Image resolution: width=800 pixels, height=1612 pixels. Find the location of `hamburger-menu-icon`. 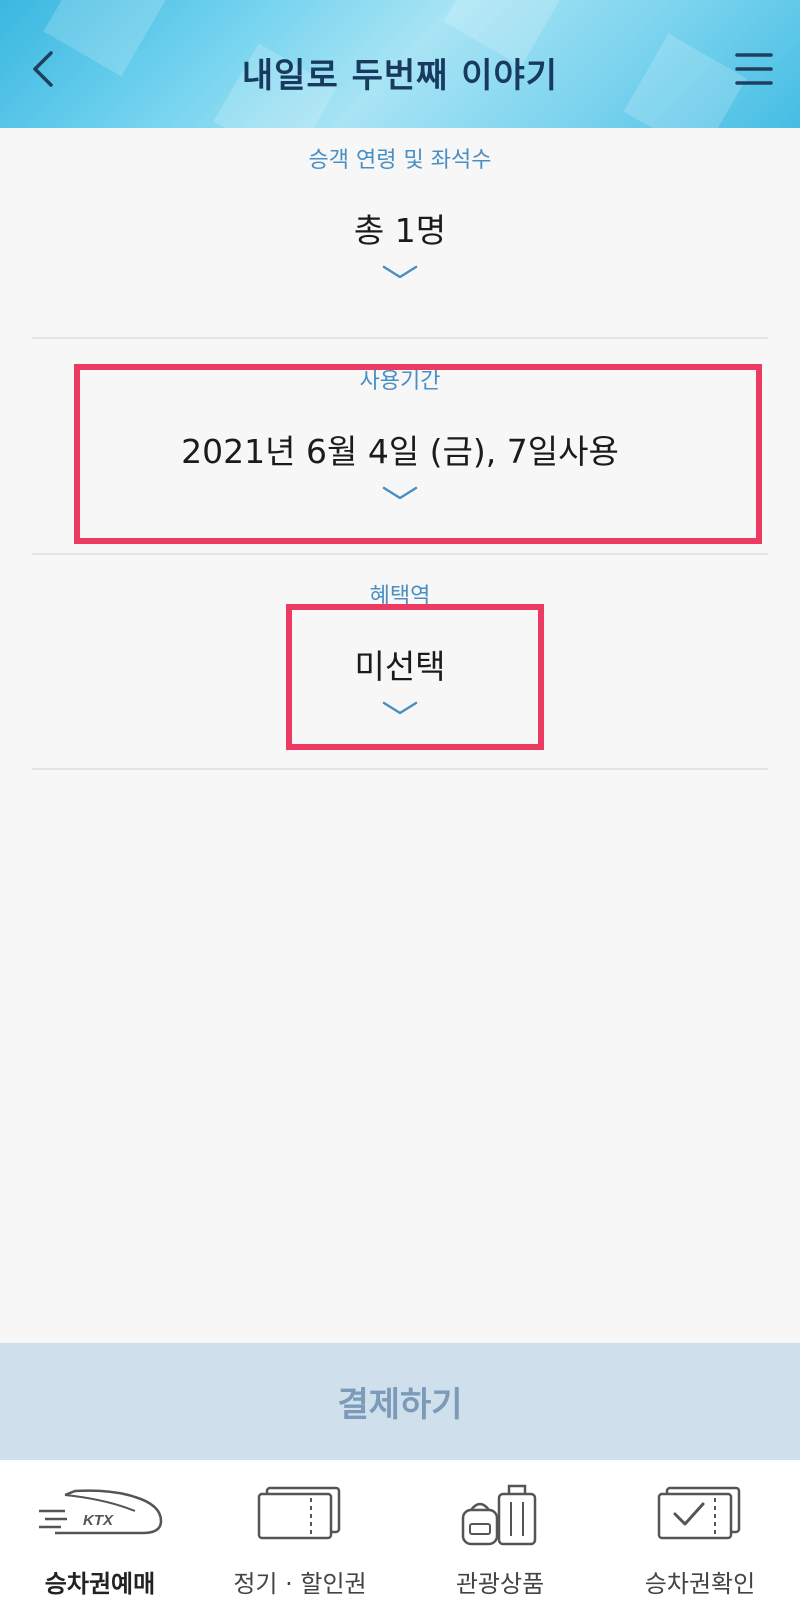

hamburger-menu-icon is located at coordinates (754, 69).